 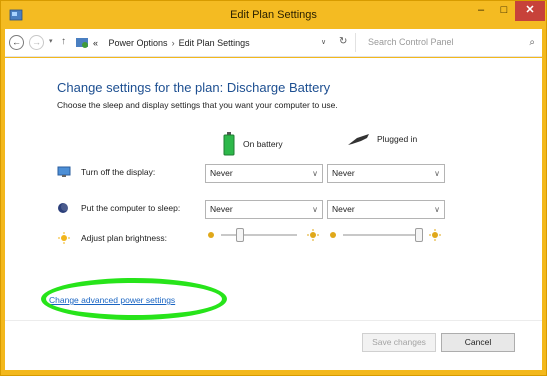 I want to click on display-plugged-select: Never ∨, so click(x=386, y=173).